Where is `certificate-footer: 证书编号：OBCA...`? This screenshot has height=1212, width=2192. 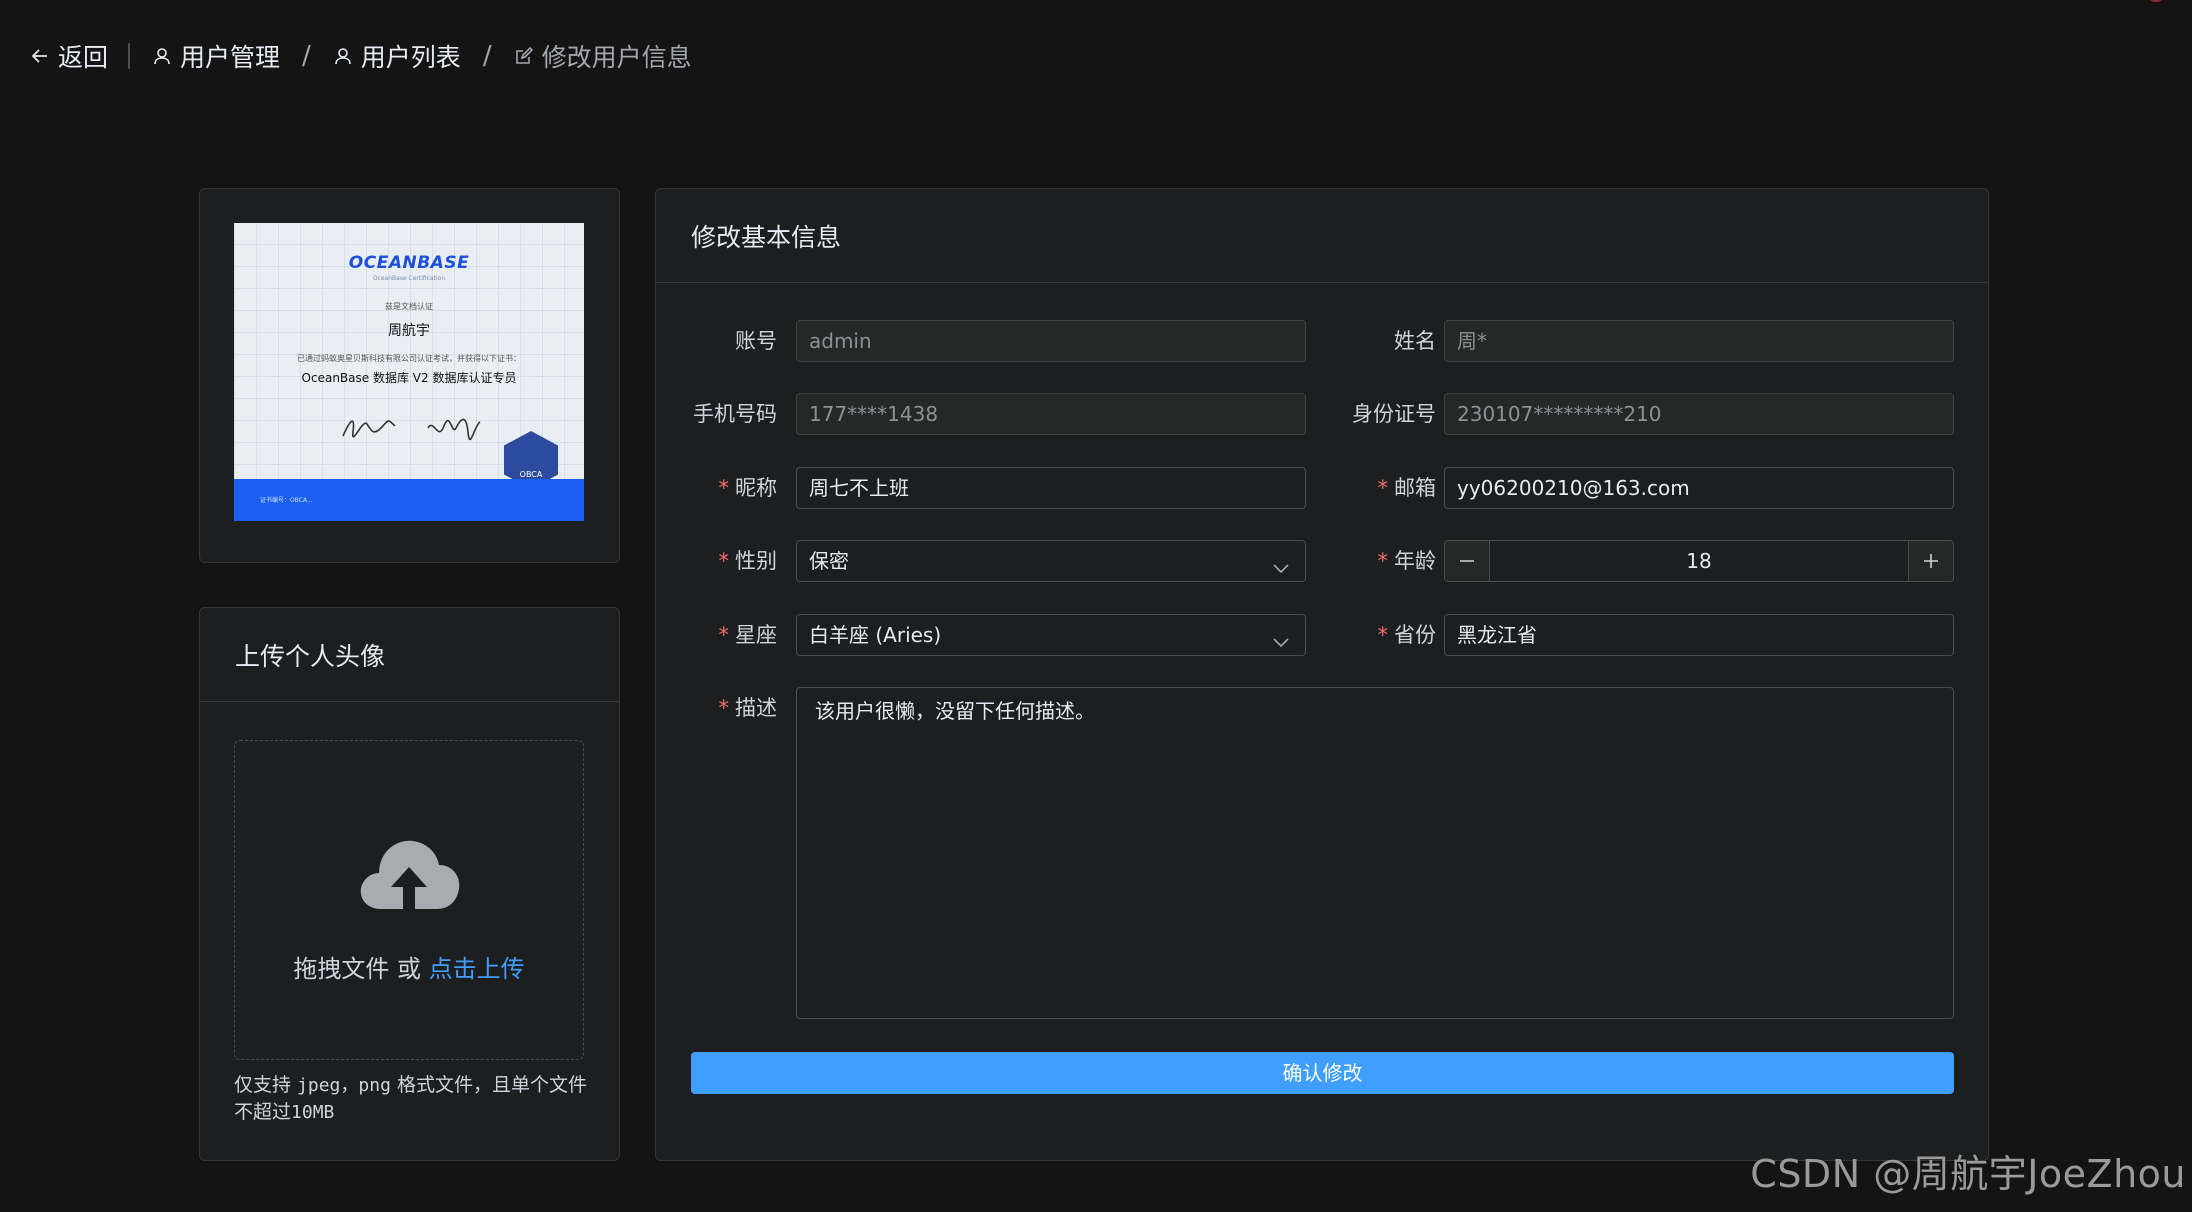
certificate-footer: 证书编号：OBCA... is located at coordinates (286, 500).